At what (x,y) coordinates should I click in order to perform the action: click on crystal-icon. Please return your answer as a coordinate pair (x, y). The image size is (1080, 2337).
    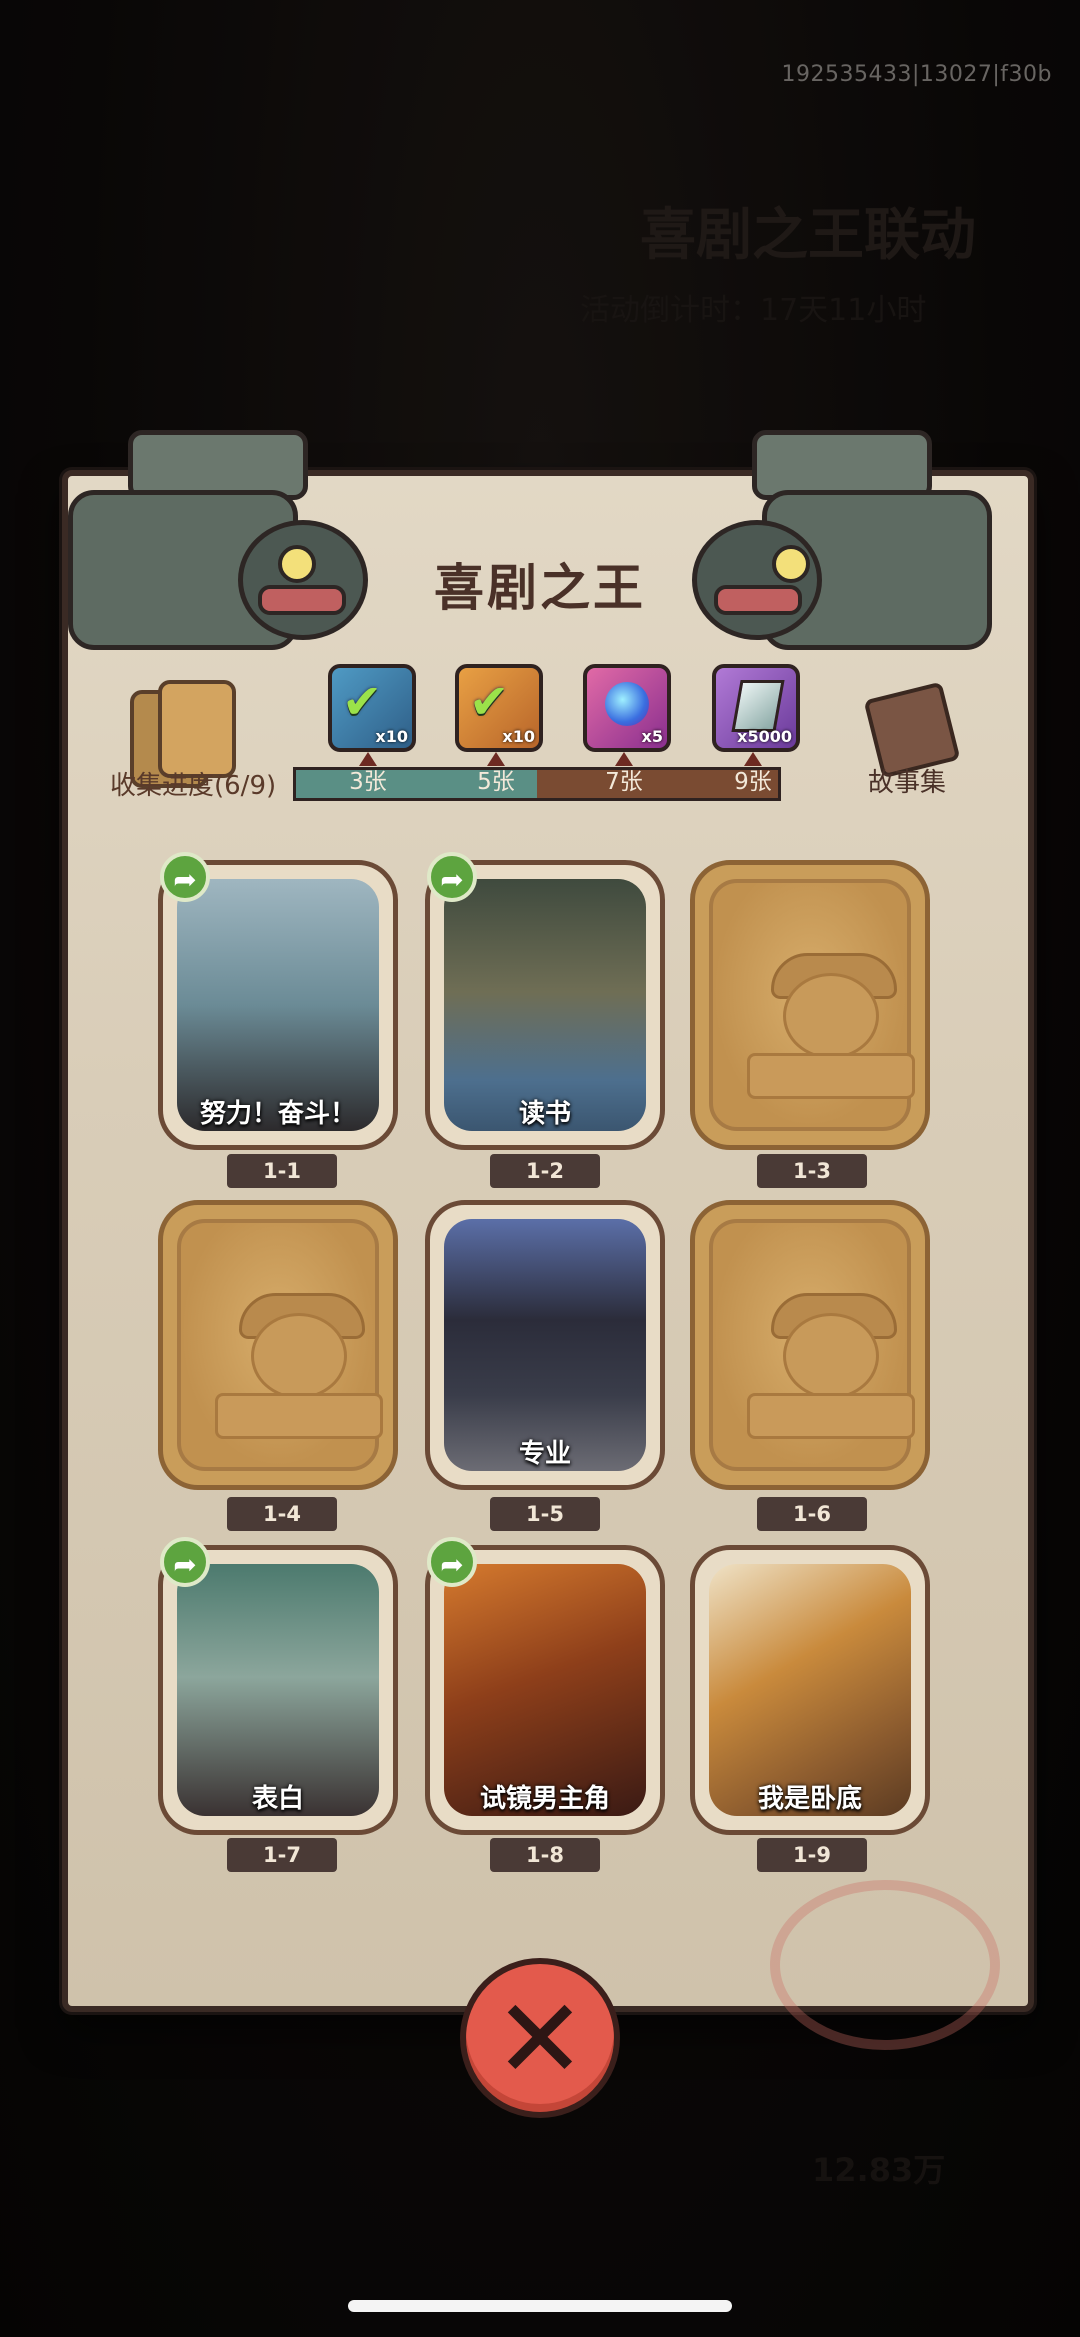
    Looking at the image, I should click on (758, 706).